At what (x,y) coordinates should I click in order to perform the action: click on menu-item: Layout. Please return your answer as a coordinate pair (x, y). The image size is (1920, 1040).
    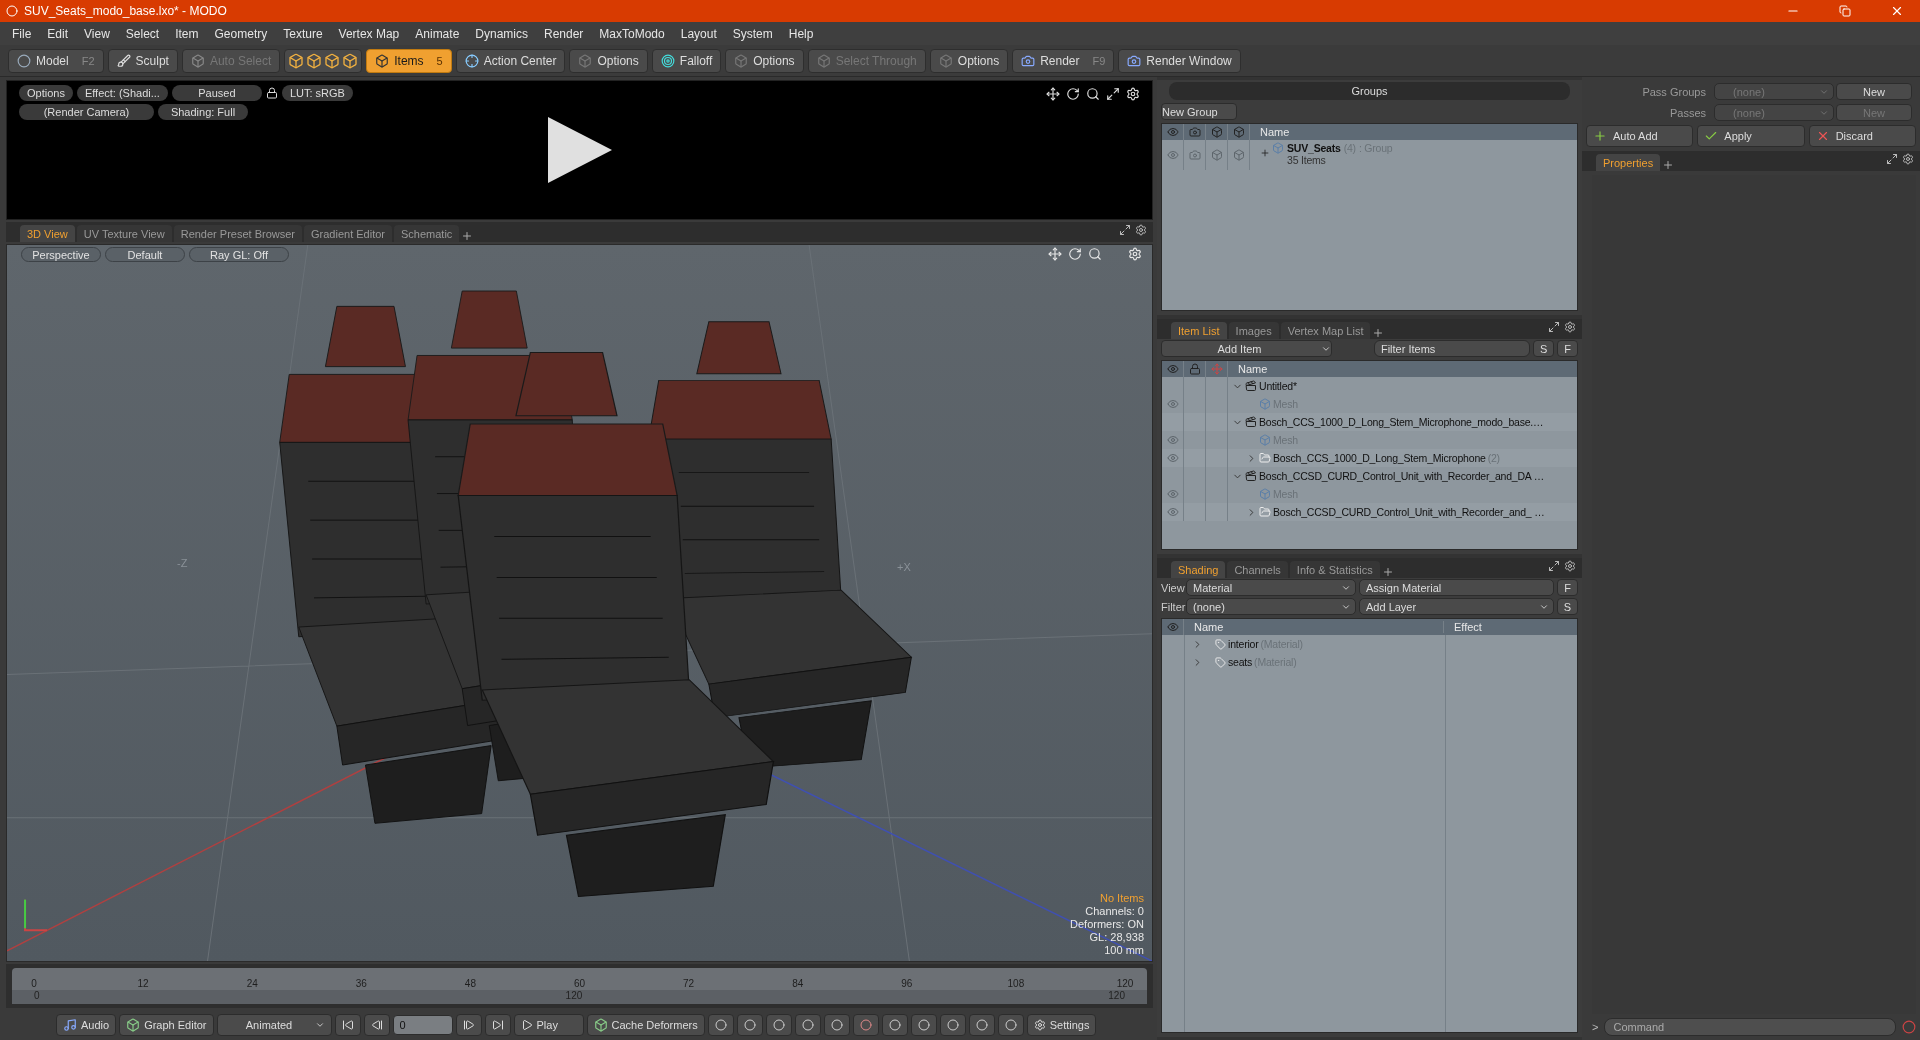
    Looking at the image, I should click on (698, 33).